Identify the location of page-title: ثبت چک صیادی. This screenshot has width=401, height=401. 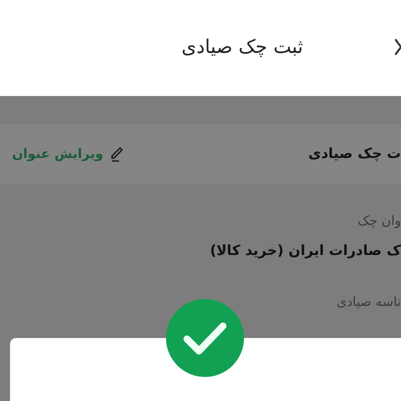
(242, 47).